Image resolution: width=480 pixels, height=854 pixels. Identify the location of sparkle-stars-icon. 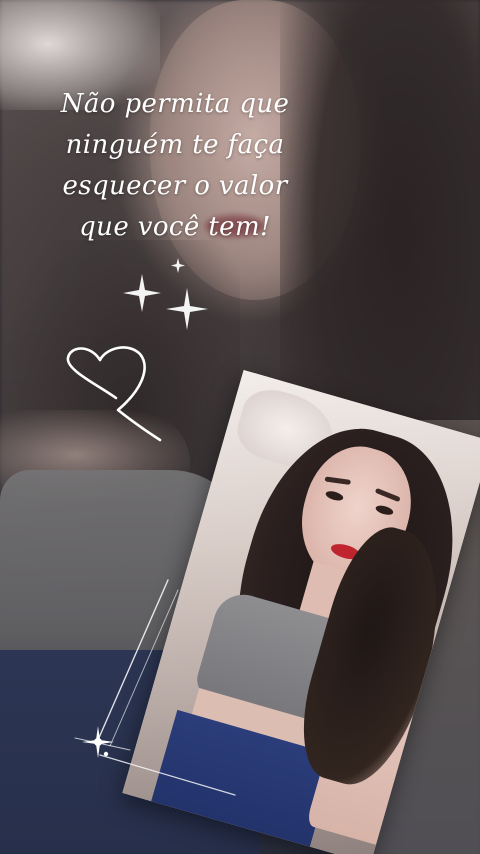
(165, 294).